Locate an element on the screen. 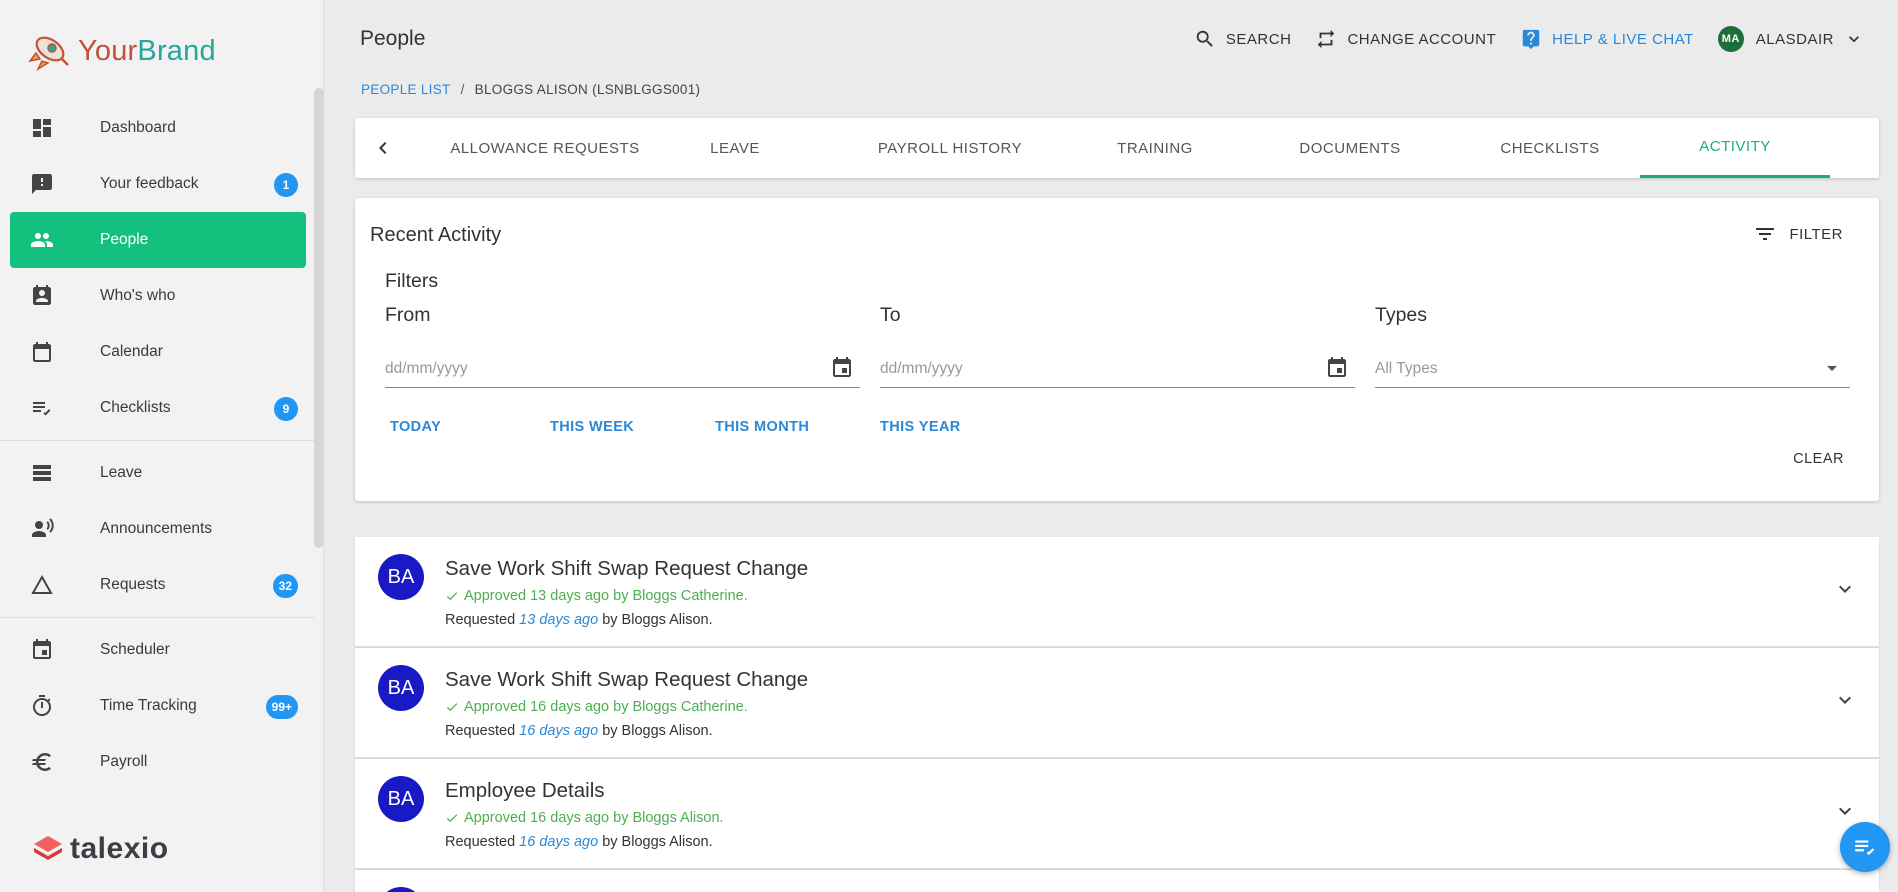 Image resolution: width=1898 pixels, height=892 pixels. sidebar-item-leave: Leave is located at coordinates (158, 473).